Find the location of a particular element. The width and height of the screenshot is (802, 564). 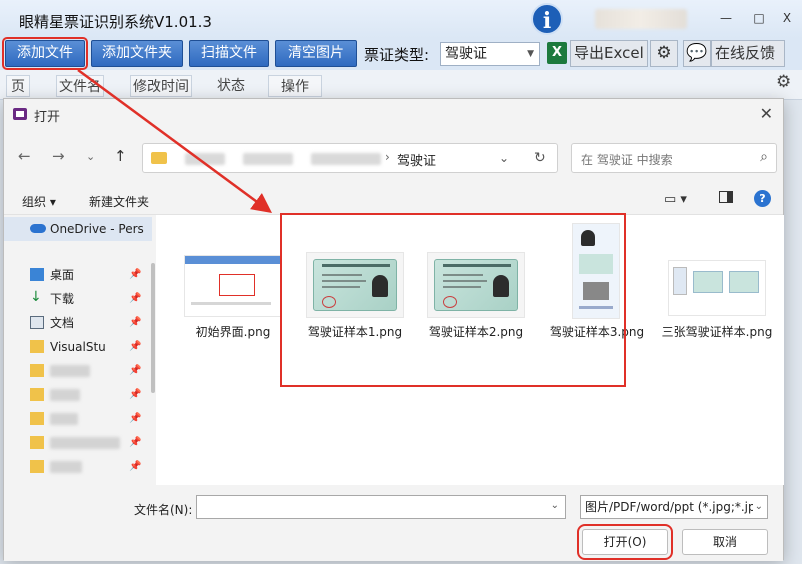

desktop-icon is located at coordinates (37, 274).